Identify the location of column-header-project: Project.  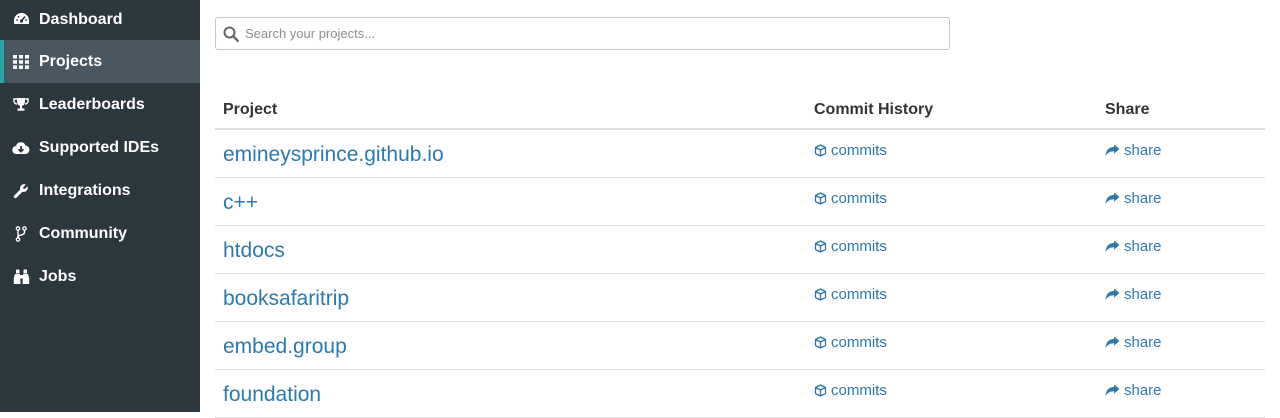
(250, 110).